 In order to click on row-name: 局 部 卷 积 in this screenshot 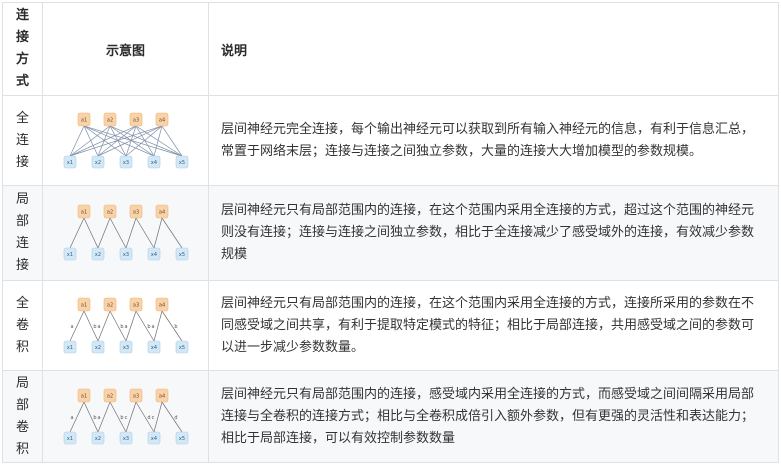, I will do `click(22, 416)`.